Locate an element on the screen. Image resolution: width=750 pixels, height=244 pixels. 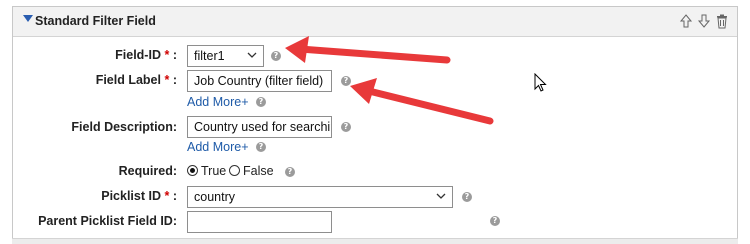
field-label-input: Job Country (filter field) is located at coordinates (259, 81).